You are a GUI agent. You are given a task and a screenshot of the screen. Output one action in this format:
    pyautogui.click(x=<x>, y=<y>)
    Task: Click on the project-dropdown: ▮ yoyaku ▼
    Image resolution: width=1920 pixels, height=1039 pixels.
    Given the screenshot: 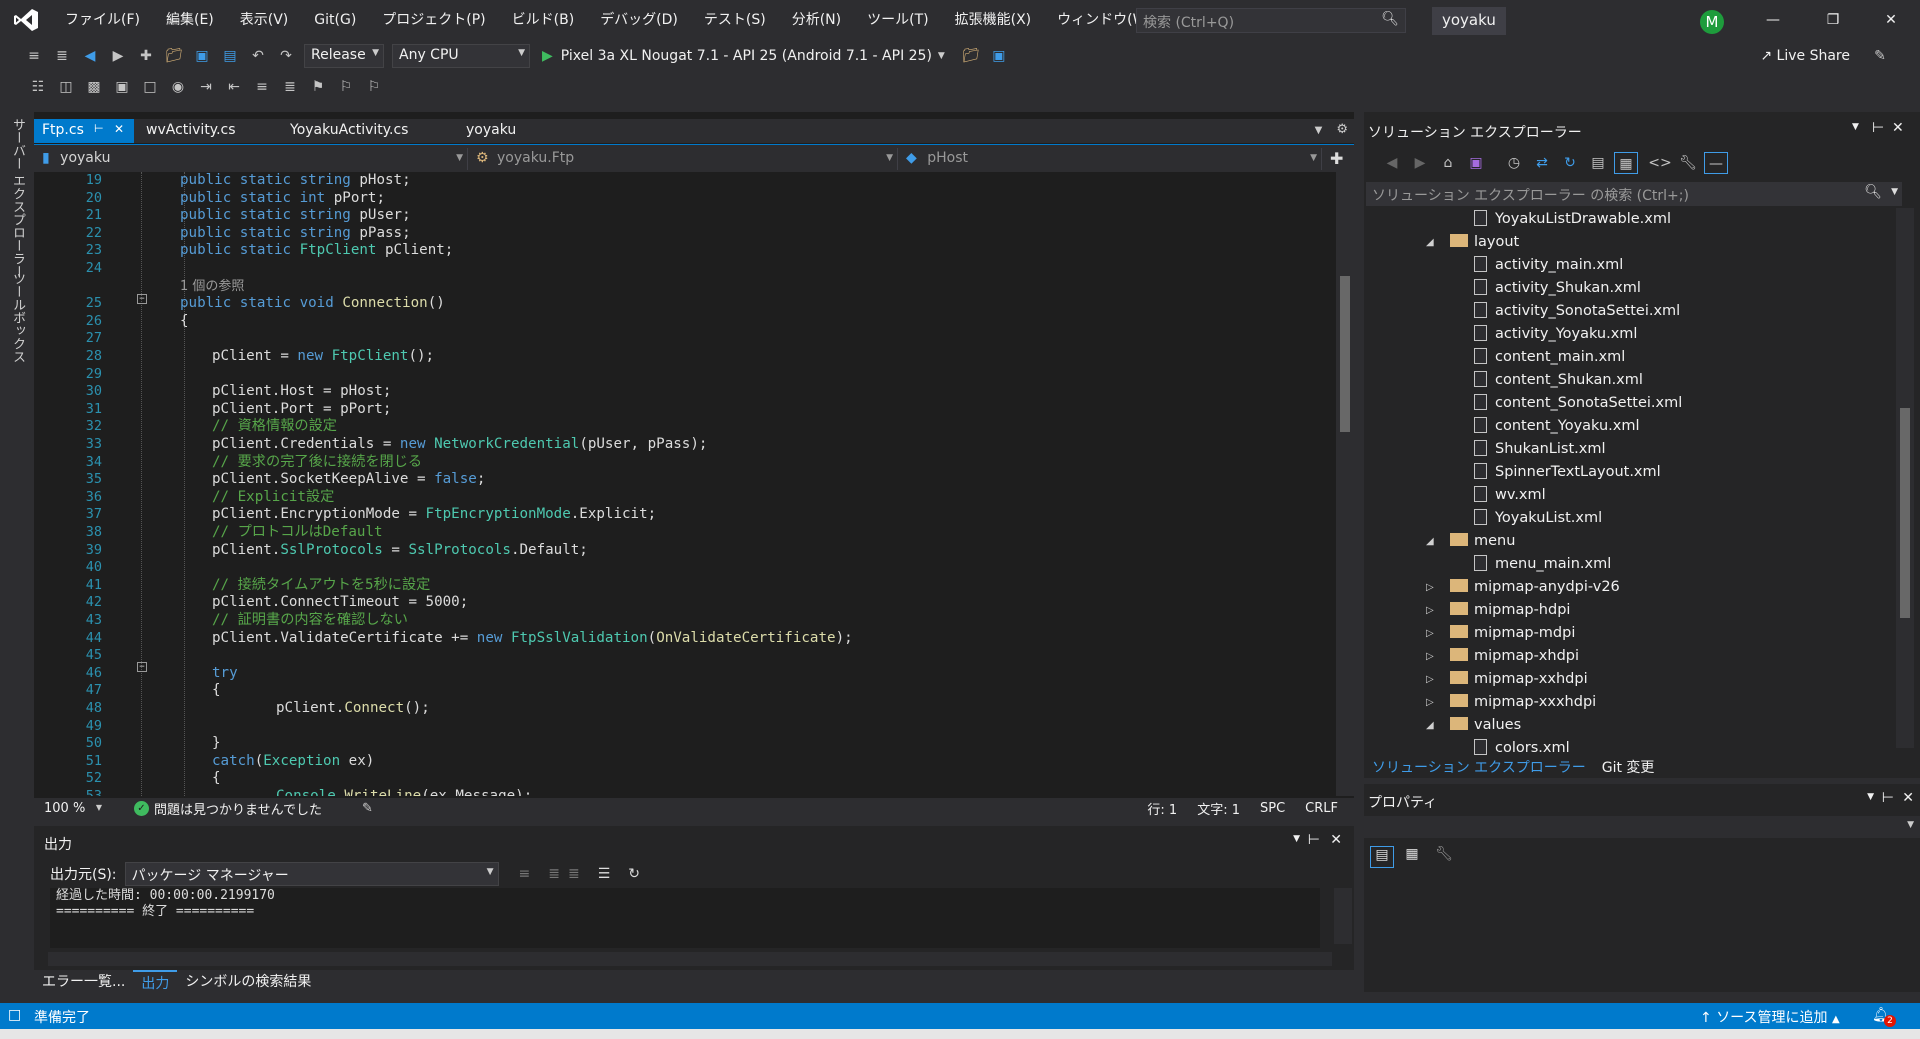 What is the action you would take?
    pyautogui.click(x=251, y=158)
    